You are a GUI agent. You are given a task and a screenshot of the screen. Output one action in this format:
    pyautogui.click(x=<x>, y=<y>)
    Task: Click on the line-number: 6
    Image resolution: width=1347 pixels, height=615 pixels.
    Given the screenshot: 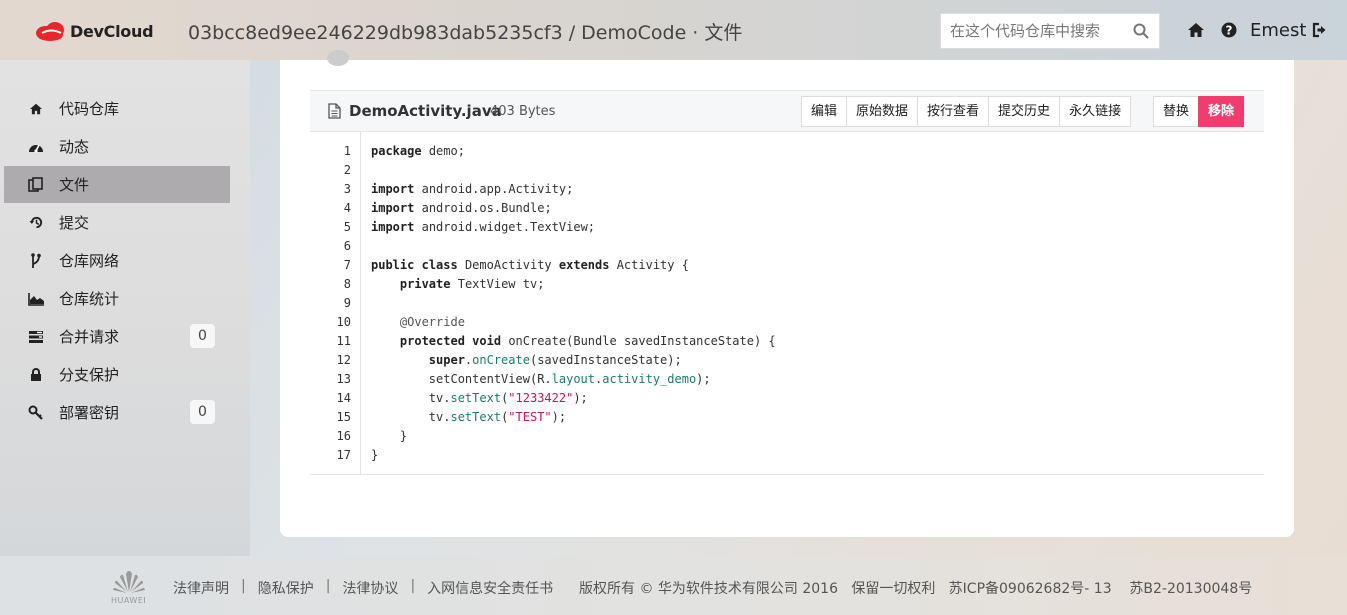 What is the action you would take?
    pyautogui.click(x=330, y=246)
    